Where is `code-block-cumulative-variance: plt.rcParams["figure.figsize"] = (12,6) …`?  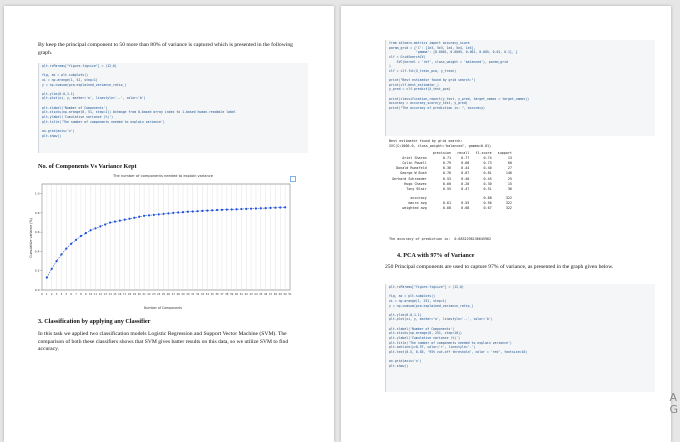
code-block-cumulative-variance: plt.rcParams["figure.figsize"] = (12,6) … is located at coordinates (173, 108).